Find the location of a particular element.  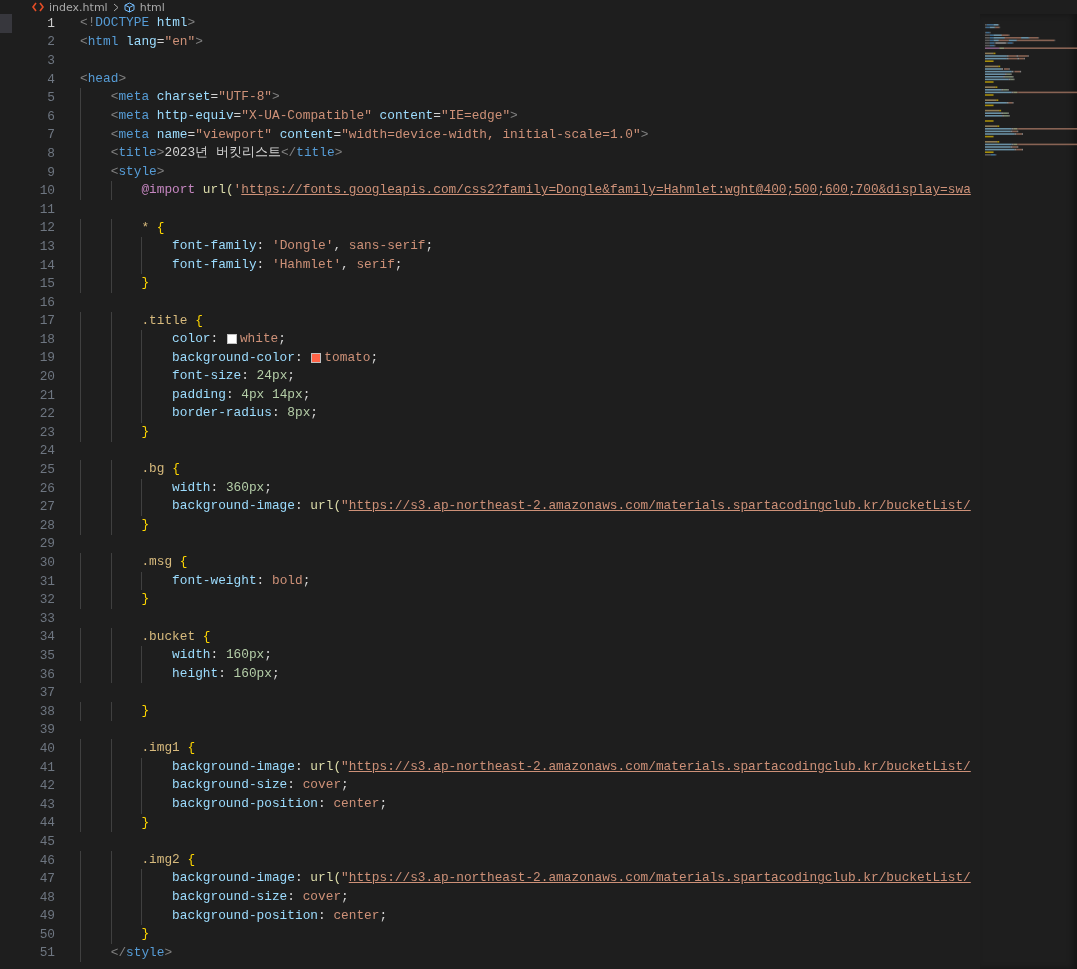

line-number: 33 is located at coordinates (46, 618).